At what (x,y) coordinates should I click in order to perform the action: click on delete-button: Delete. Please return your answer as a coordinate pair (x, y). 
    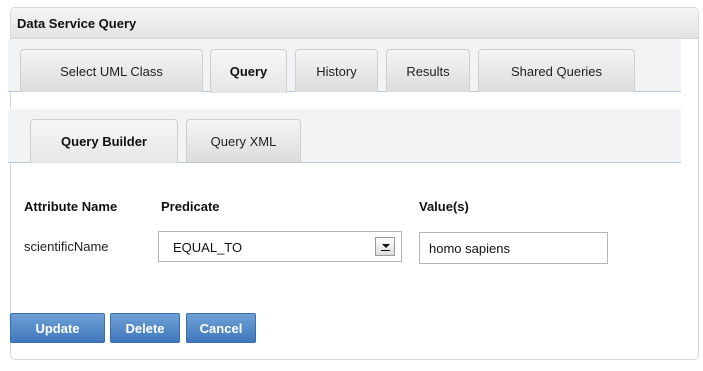
    Looking at the image, I should click on (145, 328).